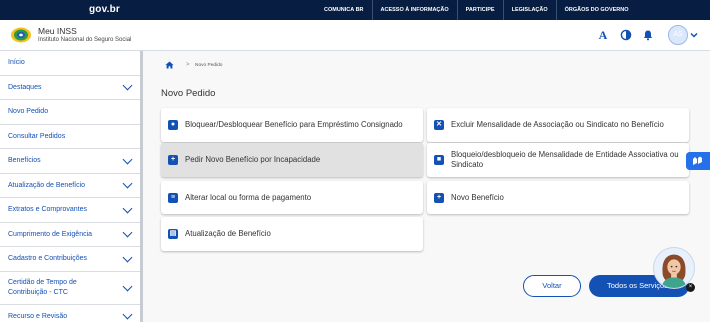  I want to click on home-icon, so click(169, 65).